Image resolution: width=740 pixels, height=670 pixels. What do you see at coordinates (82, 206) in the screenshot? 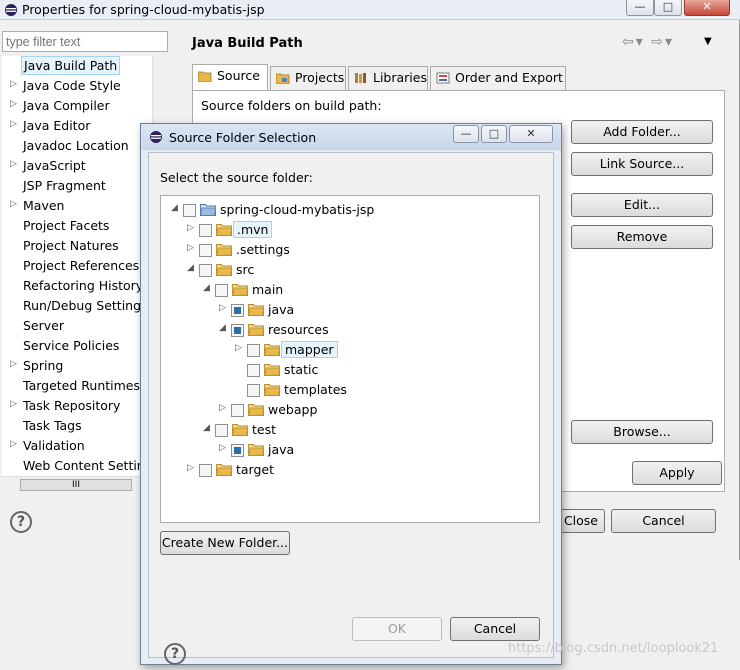
I see `nav-item: ▷ Maven` at bounding box center [82, 206].